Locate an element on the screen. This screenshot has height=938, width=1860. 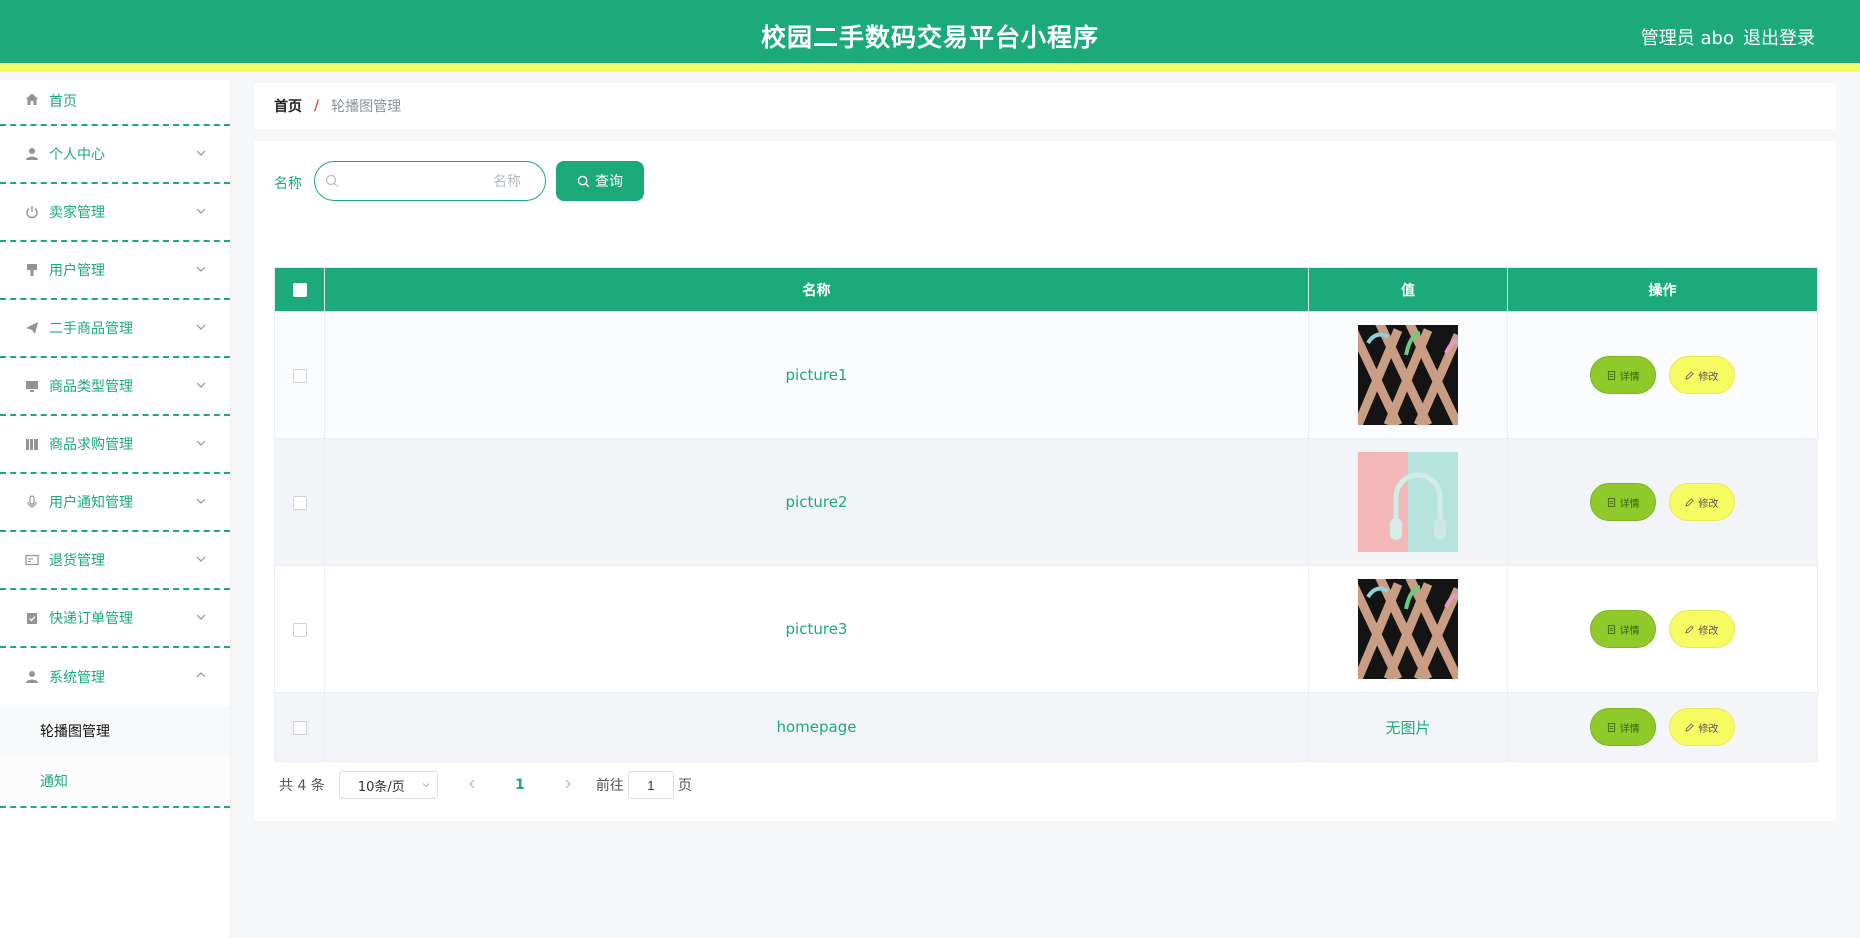
sidebar-item-secondhand-goods: 二手商品管理 is located at coordinates (115, 329).